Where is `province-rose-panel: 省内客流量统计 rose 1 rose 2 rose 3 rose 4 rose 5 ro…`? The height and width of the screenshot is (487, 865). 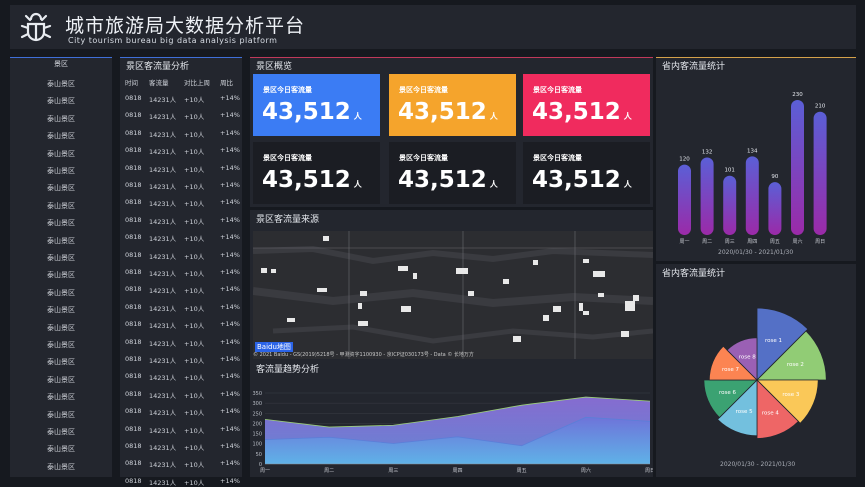 province-rose-panel: 省内客流量统计 rose 1 rose 2 rose 3 rose 4 rose 5 ro… is located at coordinates (756, 370).